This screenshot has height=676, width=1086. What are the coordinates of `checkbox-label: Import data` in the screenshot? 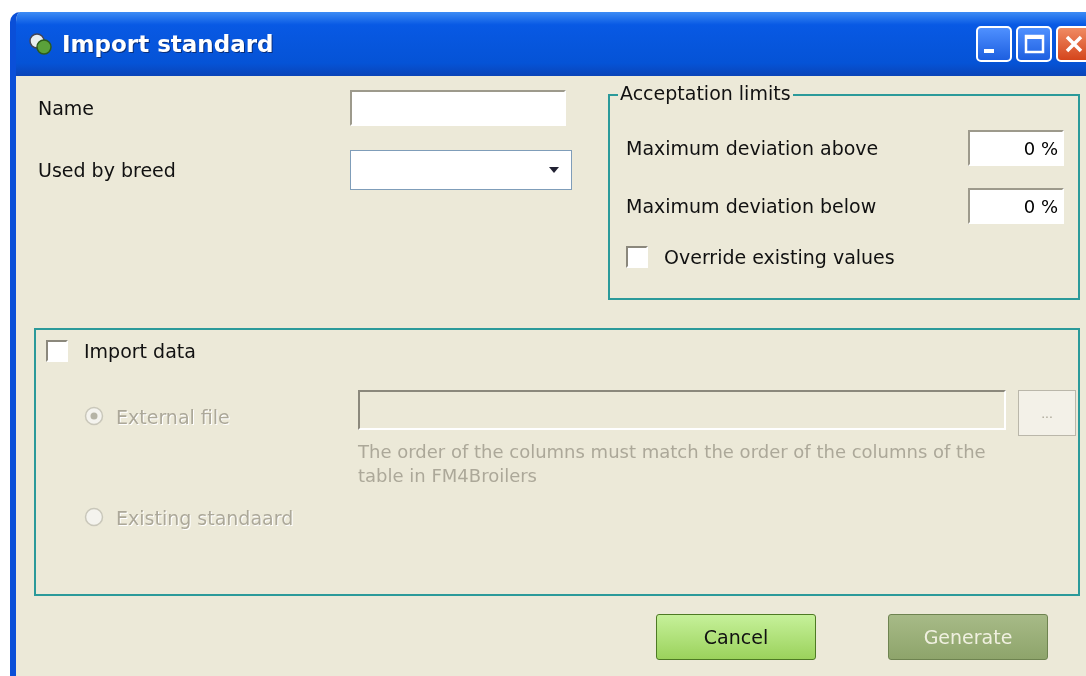 It's located at (140, 351).